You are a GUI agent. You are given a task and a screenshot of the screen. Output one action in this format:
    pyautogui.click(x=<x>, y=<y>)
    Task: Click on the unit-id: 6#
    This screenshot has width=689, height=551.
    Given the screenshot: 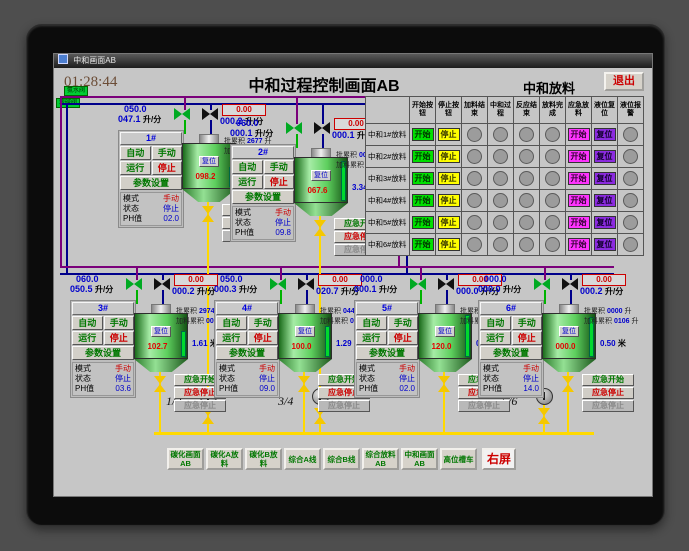 What is the action you would take?
    pyautogui.click(x=511, y=308)
    